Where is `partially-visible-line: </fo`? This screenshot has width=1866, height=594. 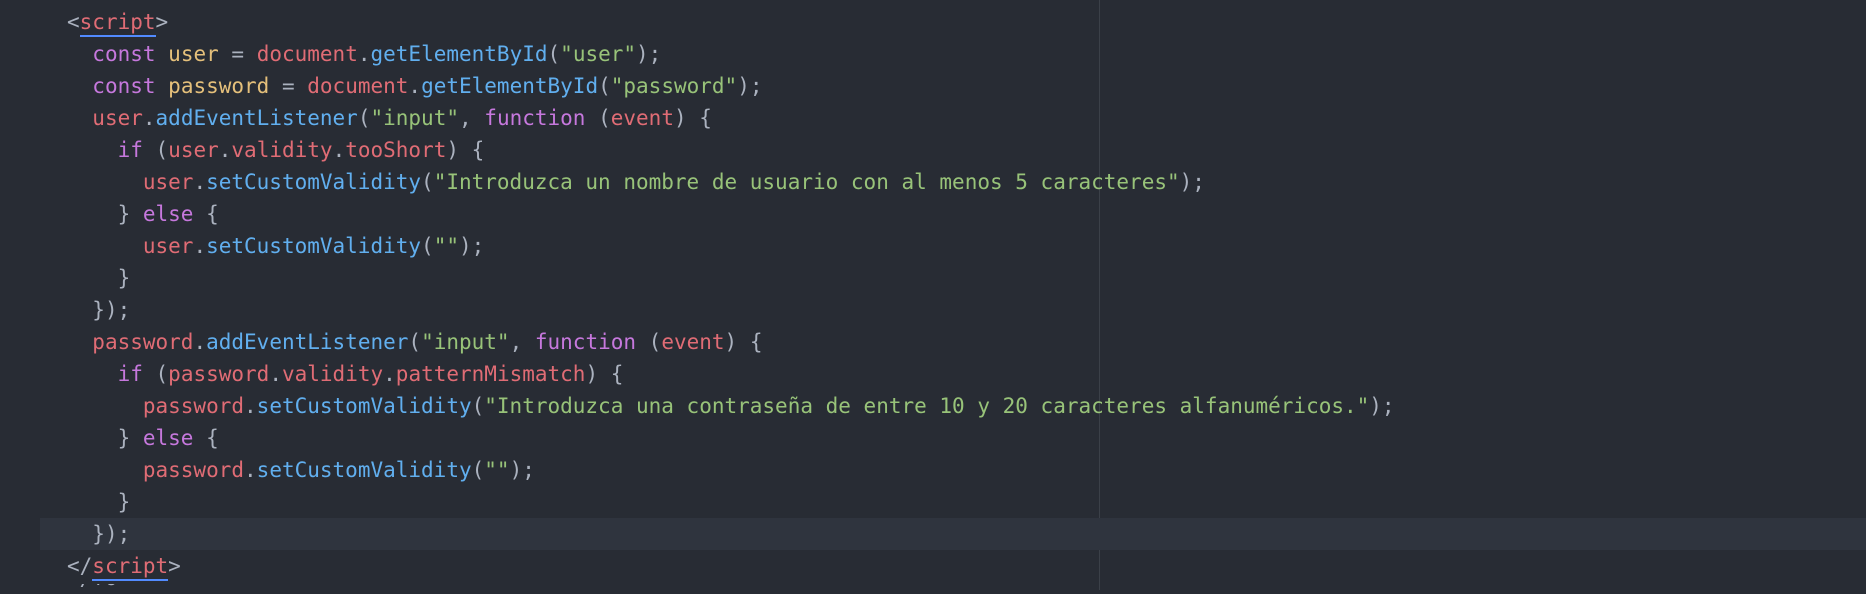 partially-visible-line: </fo is located at coordinates (97, 589).